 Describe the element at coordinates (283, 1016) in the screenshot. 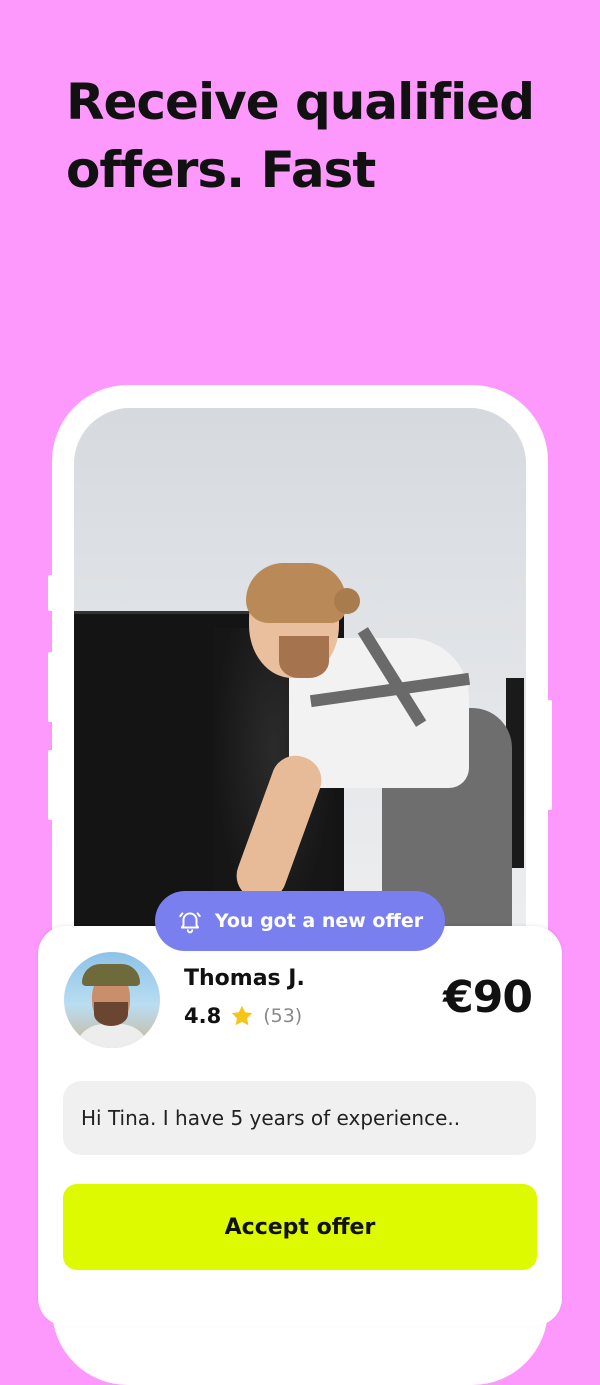

I see `review-count: (53)` at that location.